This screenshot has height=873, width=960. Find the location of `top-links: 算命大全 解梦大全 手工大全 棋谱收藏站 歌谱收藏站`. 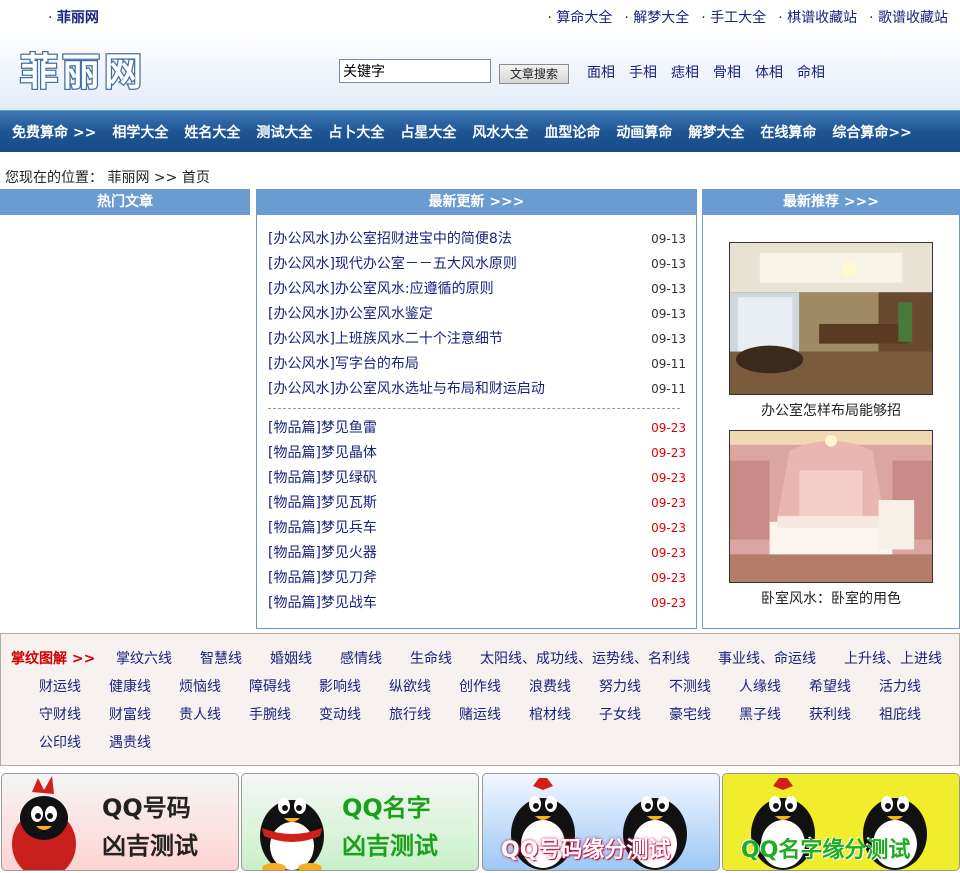

top-links: 算命大全 解梦大全 手工大全 棋谱收藏站 歌谱收藏站 is located at coordinates (747, 17).